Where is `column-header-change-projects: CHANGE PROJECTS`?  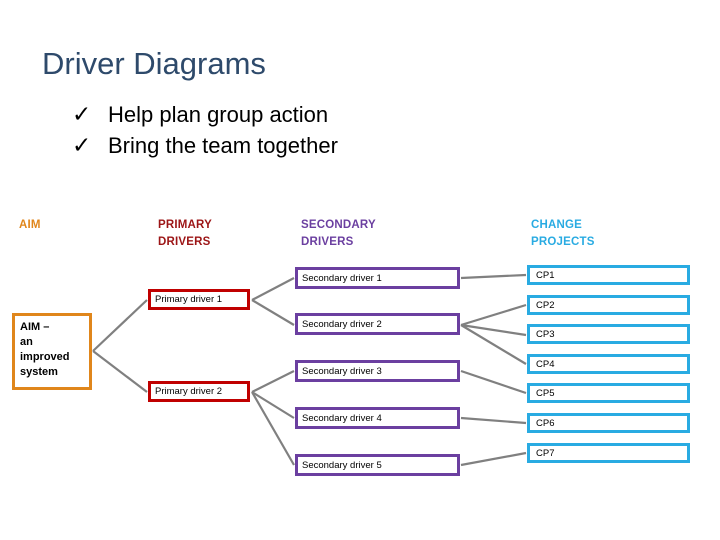 column-header-change-projects: CHANGE PROJECTS is located at coordinates (563, 234).